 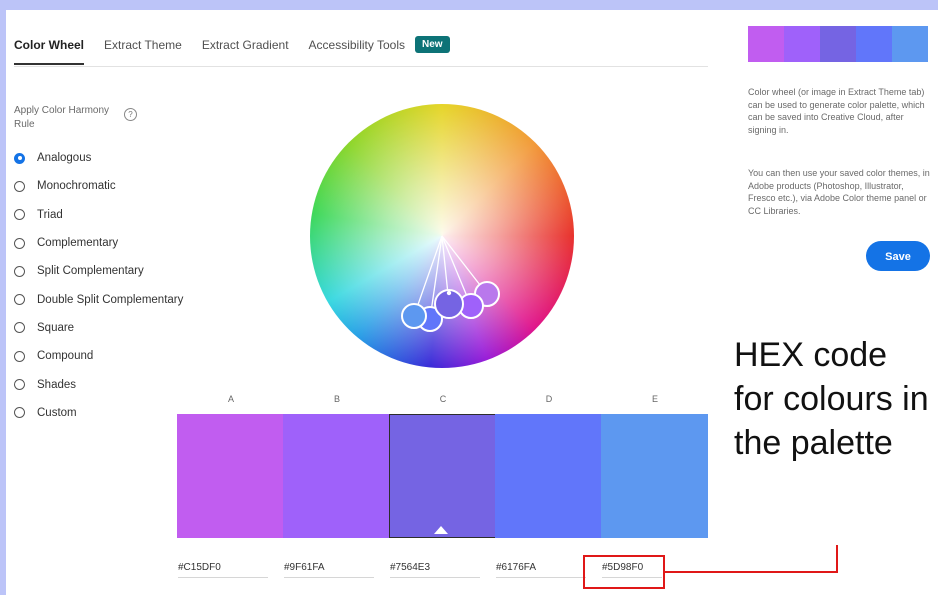 What do you see at coordinates (223, 570) in the screenshot?
I see `hex-input-a: #C15DF0` at bounding box center [223, 570].